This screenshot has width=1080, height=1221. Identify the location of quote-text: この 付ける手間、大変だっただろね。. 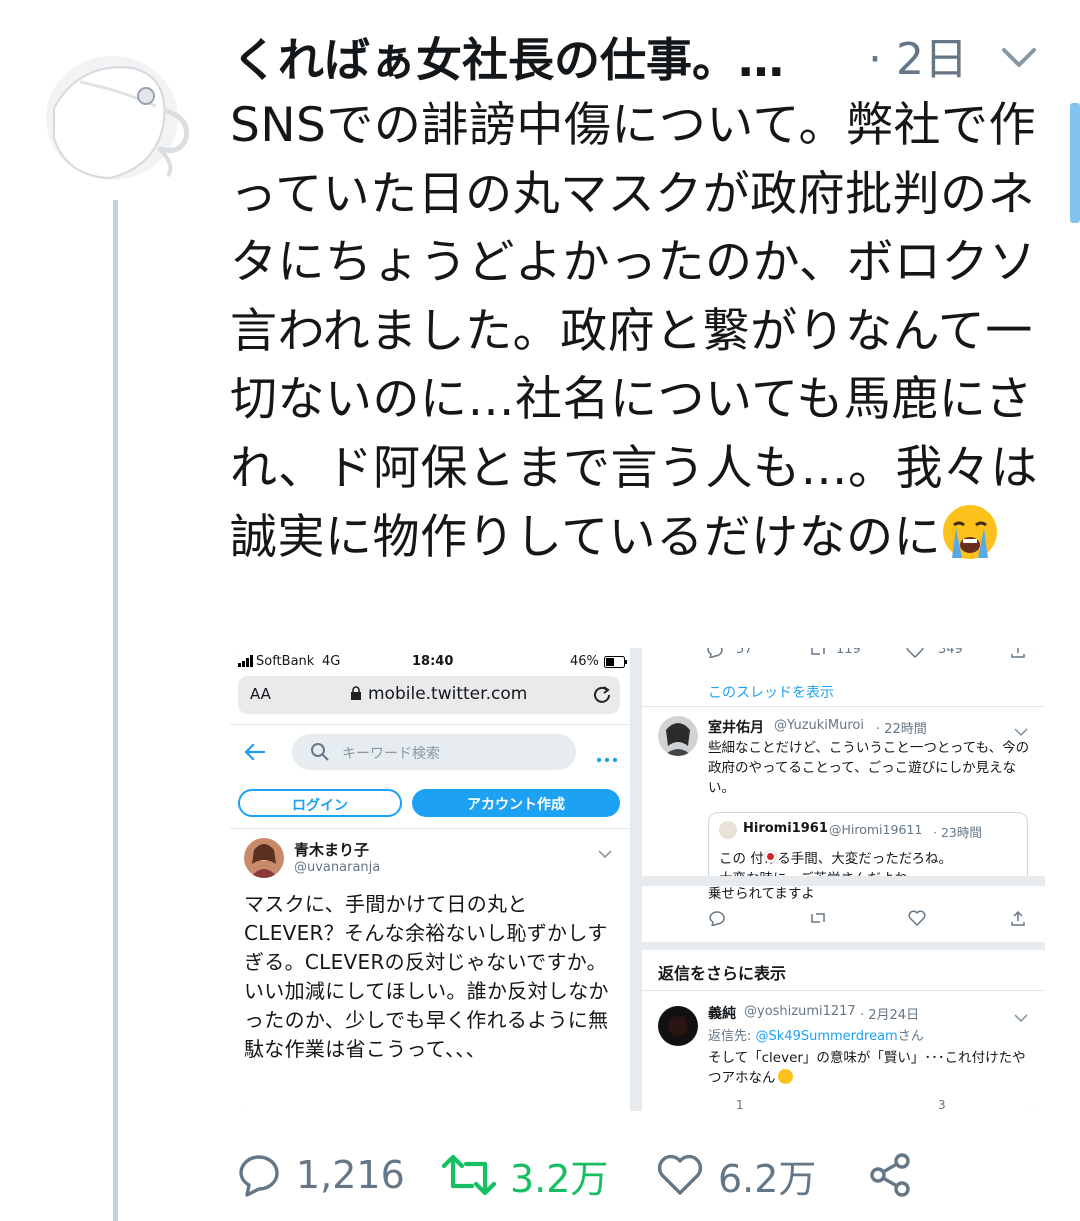
(835, 859).